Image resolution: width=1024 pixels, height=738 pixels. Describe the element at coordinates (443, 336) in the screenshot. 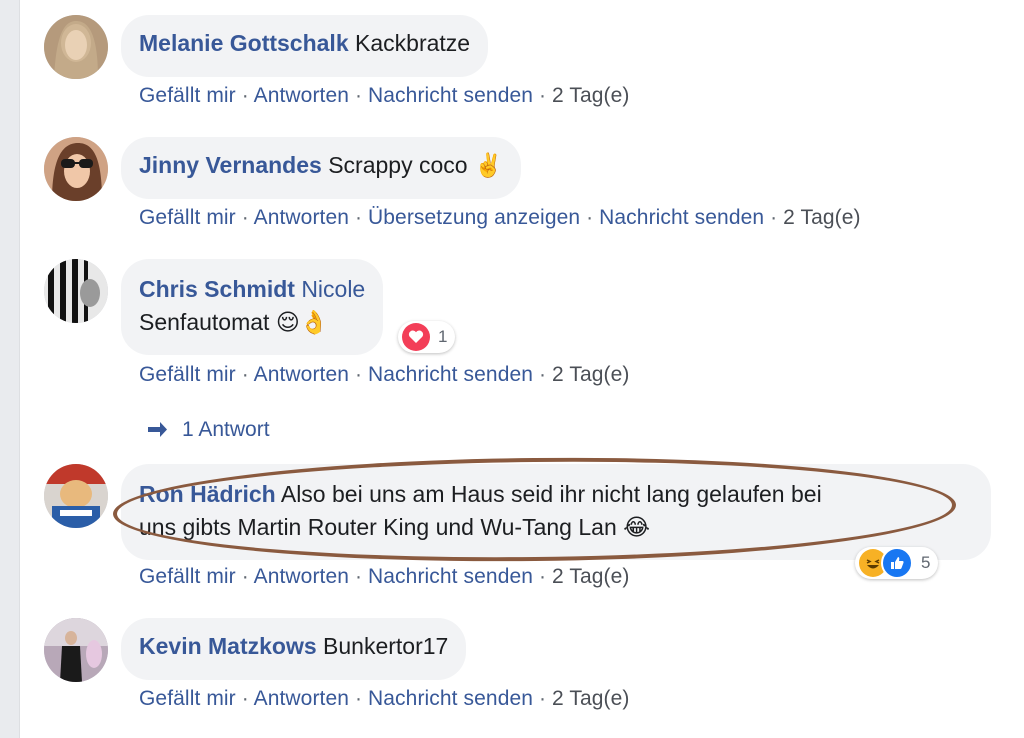

I see `reaction-count: 1` at that location.